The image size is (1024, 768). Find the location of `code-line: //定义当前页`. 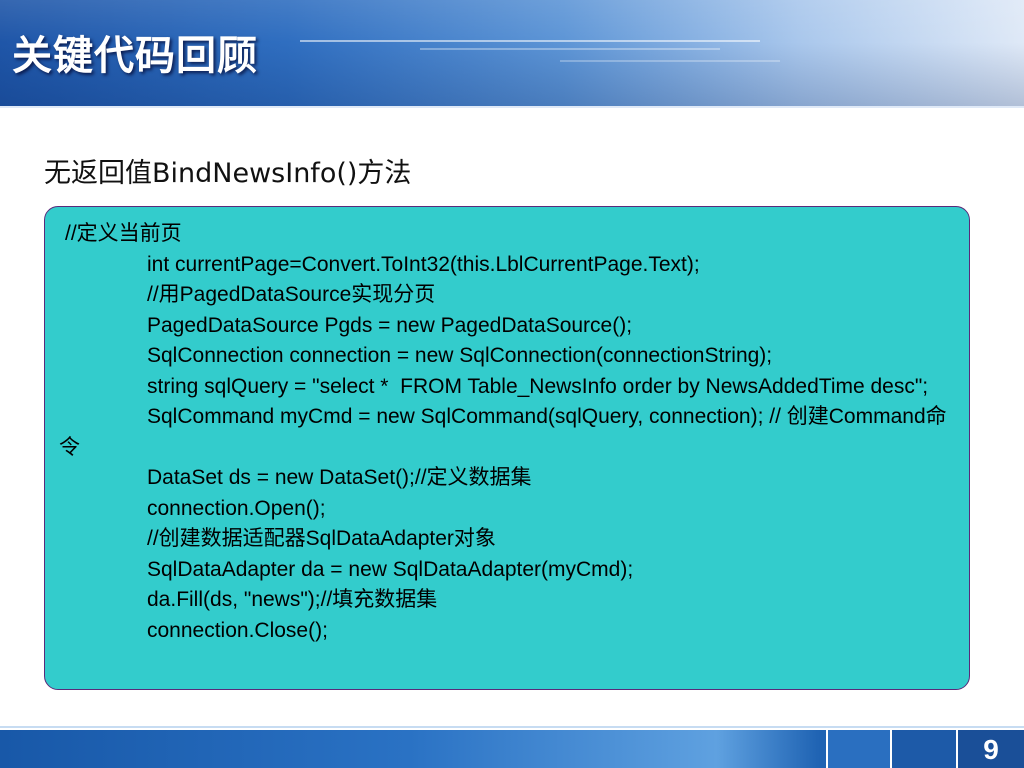

code-line: //定义当前页 is located at coordinates (123, 233).